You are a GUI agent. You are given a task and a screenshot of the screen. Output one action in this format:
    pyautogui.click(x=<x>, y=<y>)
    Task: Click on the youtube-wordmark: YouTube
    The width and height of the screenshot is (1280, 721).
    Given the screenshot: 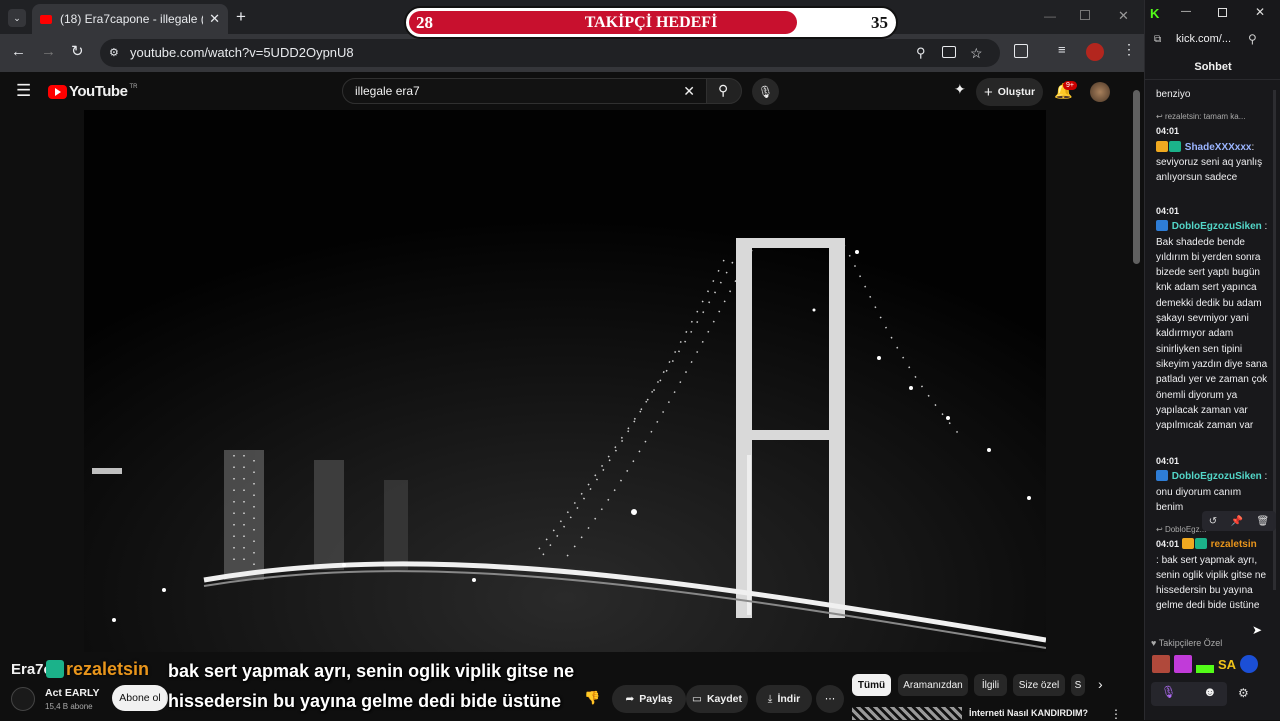 What is the action you would take?
    pyautogui.click(x=98, y=91)
    